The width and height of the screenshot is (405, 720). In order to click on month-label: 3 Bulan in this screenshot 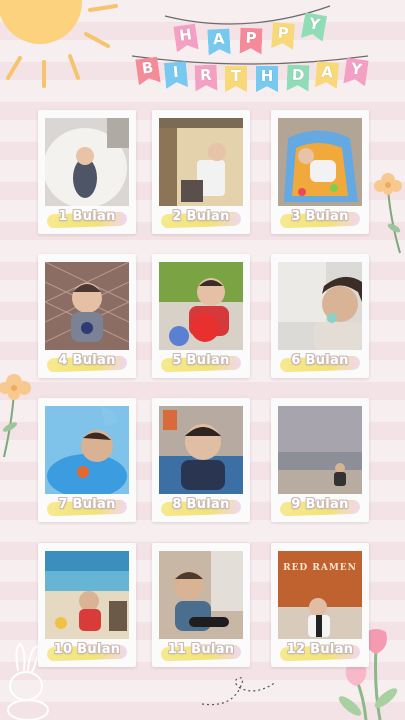, I will do `click(320, 216)`.